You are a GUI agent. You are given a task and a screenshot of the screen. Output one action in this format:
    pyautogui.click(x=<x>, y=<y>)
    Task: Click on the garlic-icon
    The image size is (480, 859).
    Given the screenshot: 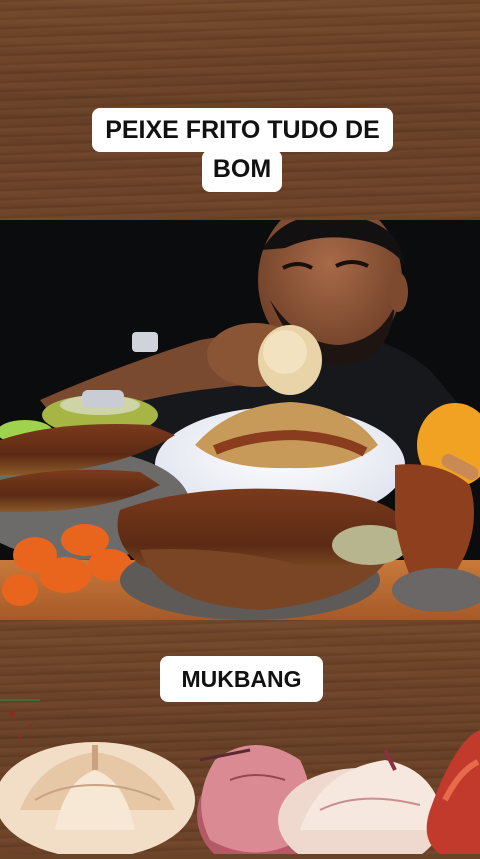 What is the action you would take?
    pyautogui.click(x=97, y=800)
    